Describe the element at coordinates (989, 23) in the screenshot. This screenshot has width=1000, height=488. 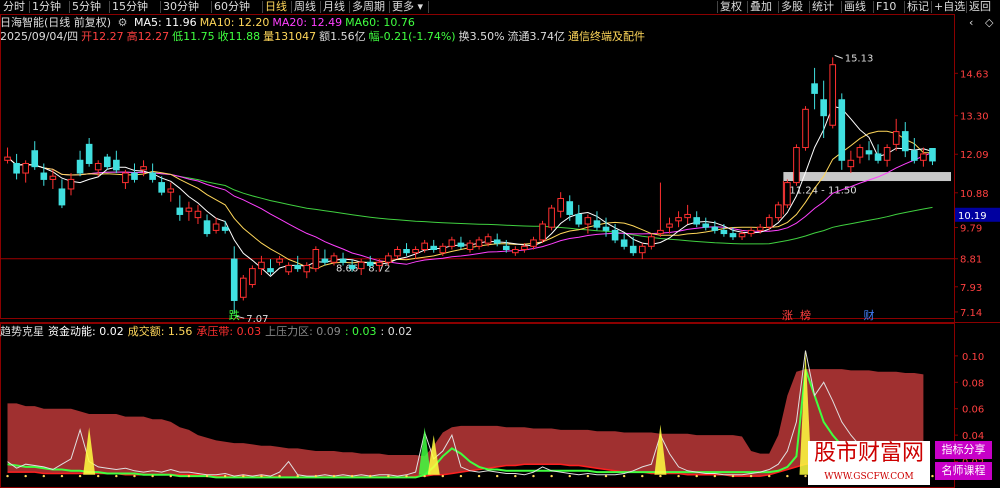
I see `window-diamond-icon: ◇` at that location.